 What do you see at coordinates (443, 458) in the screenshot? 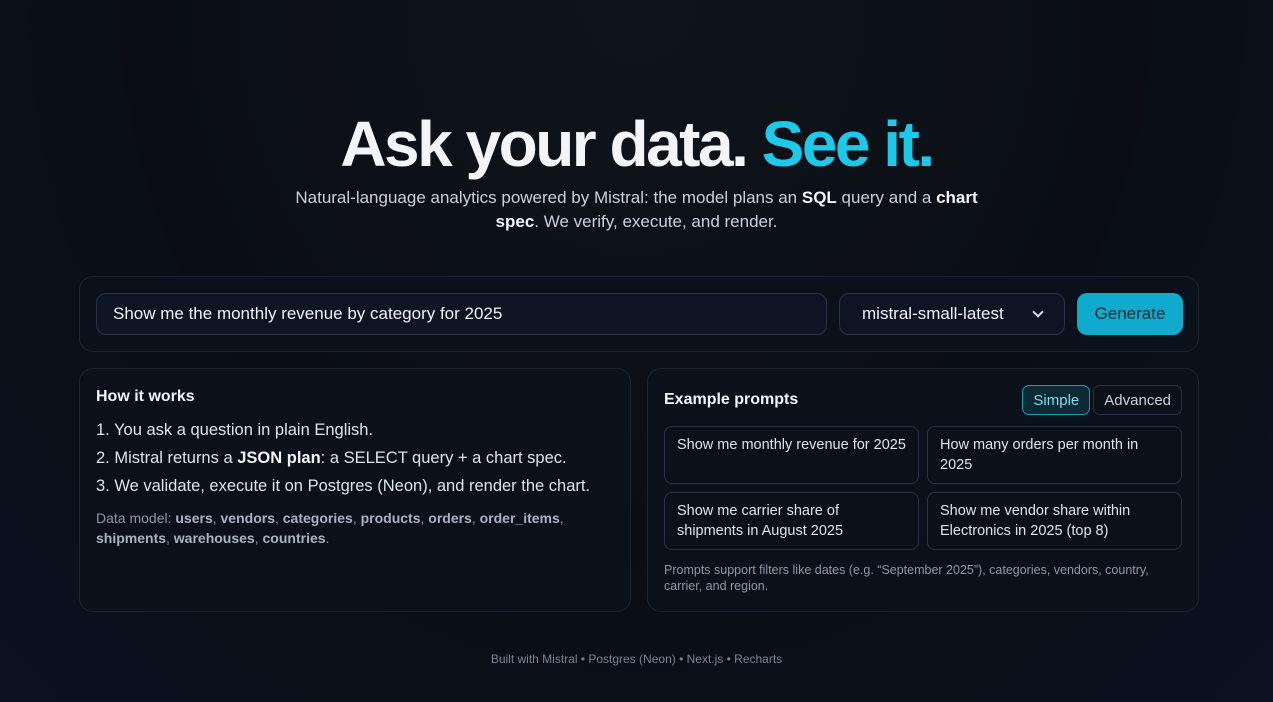
I see `step-2-text: : a SELECT query + a chart spec.` at bounding box center [443, 458].